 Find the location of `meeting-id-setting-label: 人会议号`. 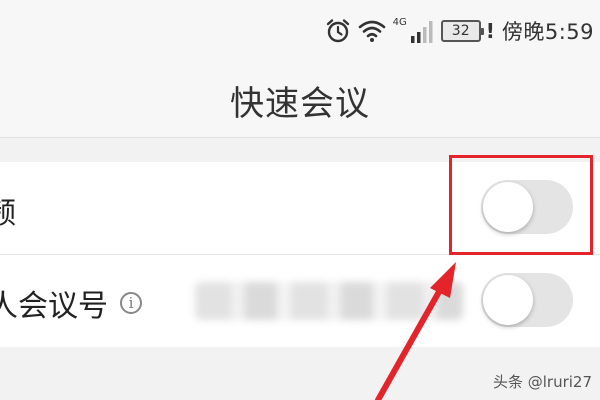

meeting-id-setting-label: 人会议号 is located at coordinates (54, 306).